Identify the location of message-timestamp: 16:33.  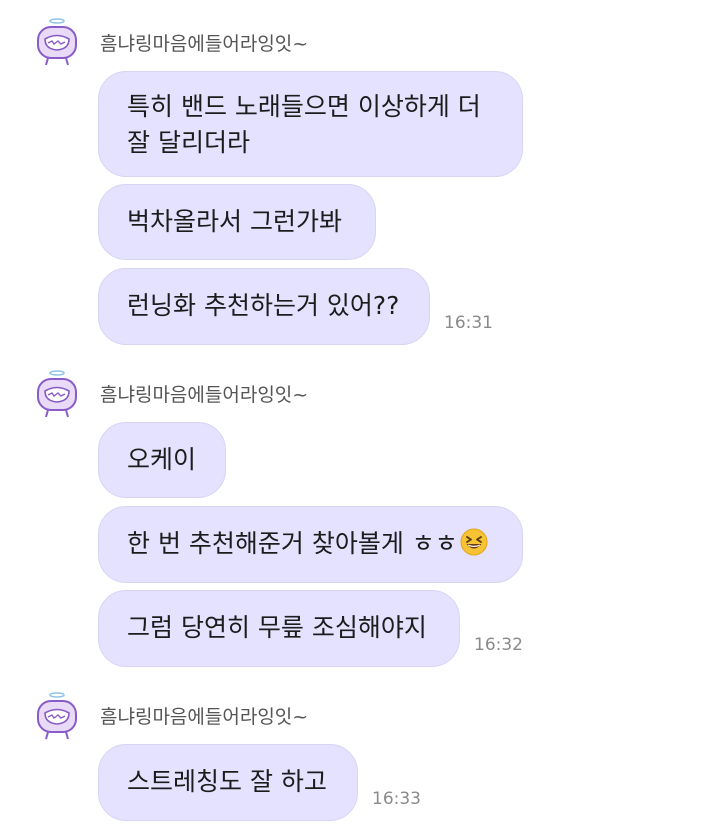
(396, 799).